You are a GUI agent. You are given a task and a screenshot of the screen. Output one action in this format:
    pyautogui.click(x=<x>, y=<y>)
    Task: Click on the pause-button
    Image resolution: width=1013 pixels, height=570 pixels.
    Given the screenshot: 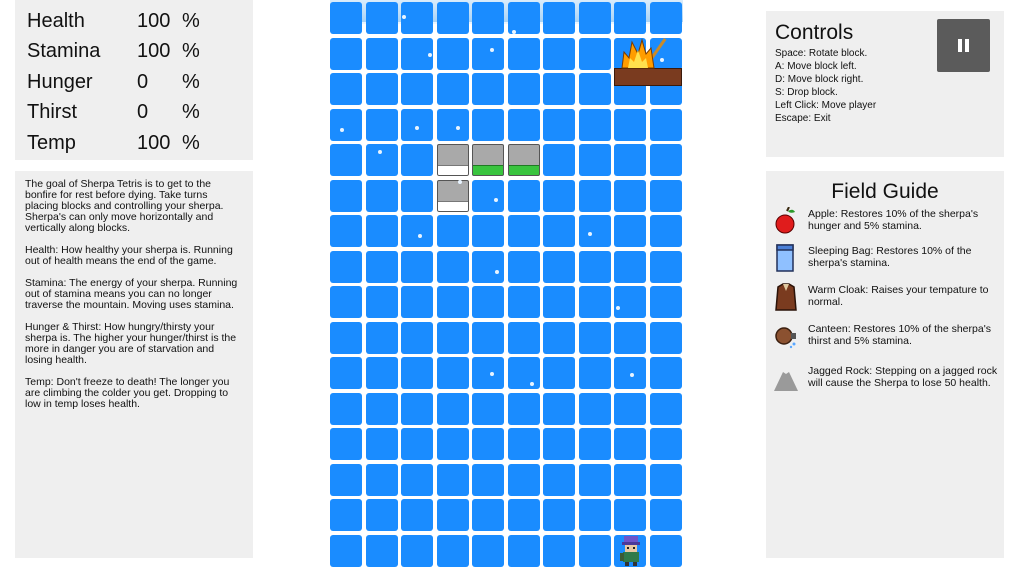 What is the action you would take?
    pyautogui.click(x=963, y=45)
    